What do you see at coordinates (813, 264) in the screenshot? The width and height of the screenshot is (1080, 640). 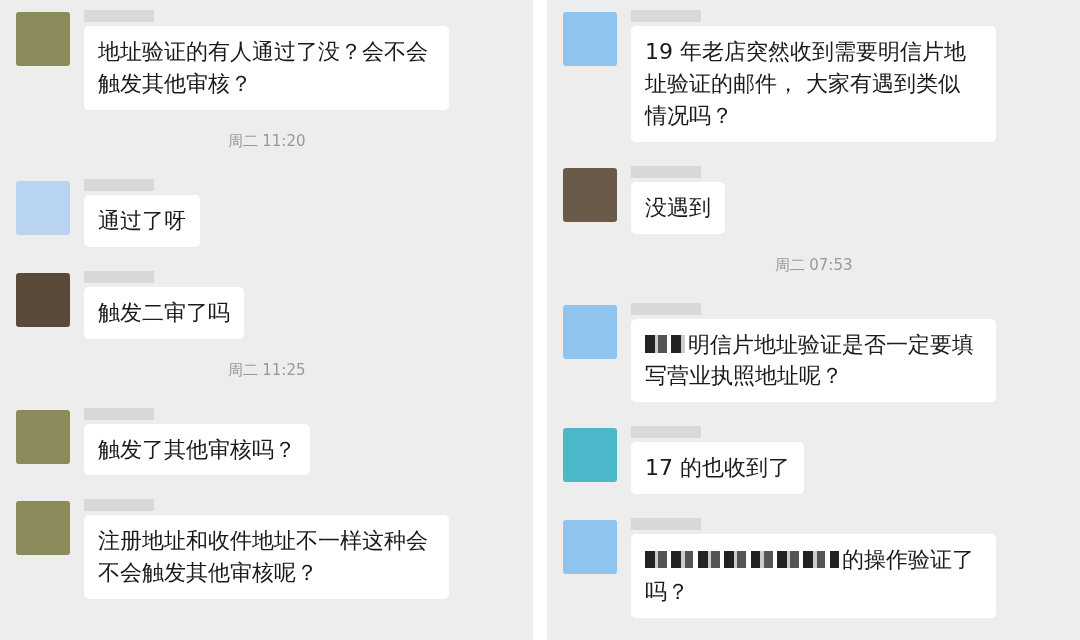 I see `timestamp: 周二 07:53` at bounding box center [813, 264].